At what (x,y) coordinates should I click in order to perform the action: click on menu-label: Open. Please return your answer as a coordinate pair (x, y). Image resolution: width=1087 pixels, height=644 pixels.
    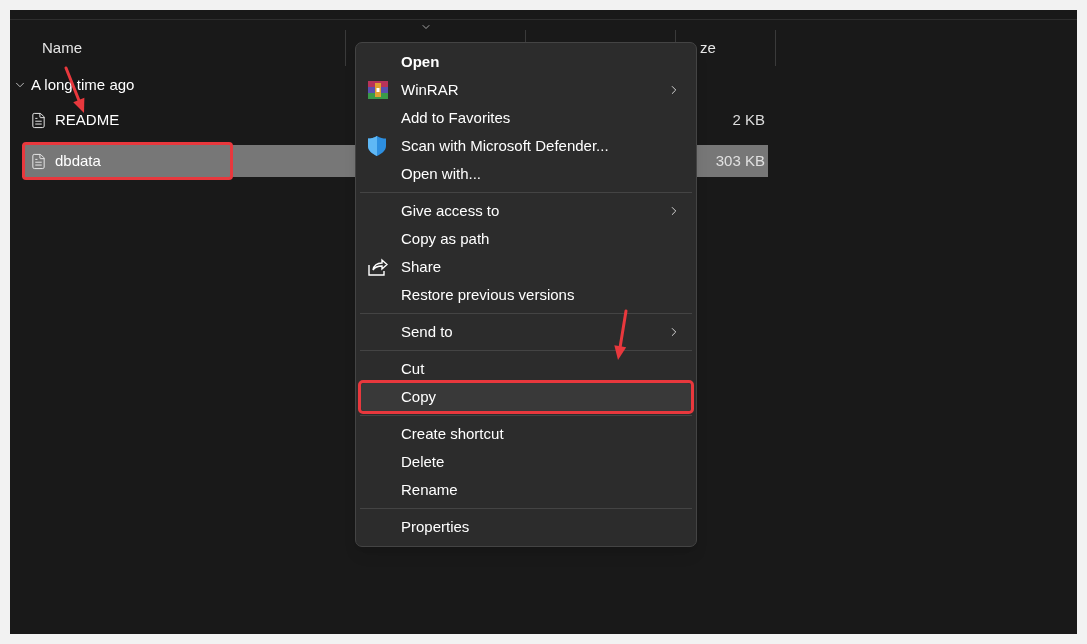
    Looking at the image, I should click on (420, 61).